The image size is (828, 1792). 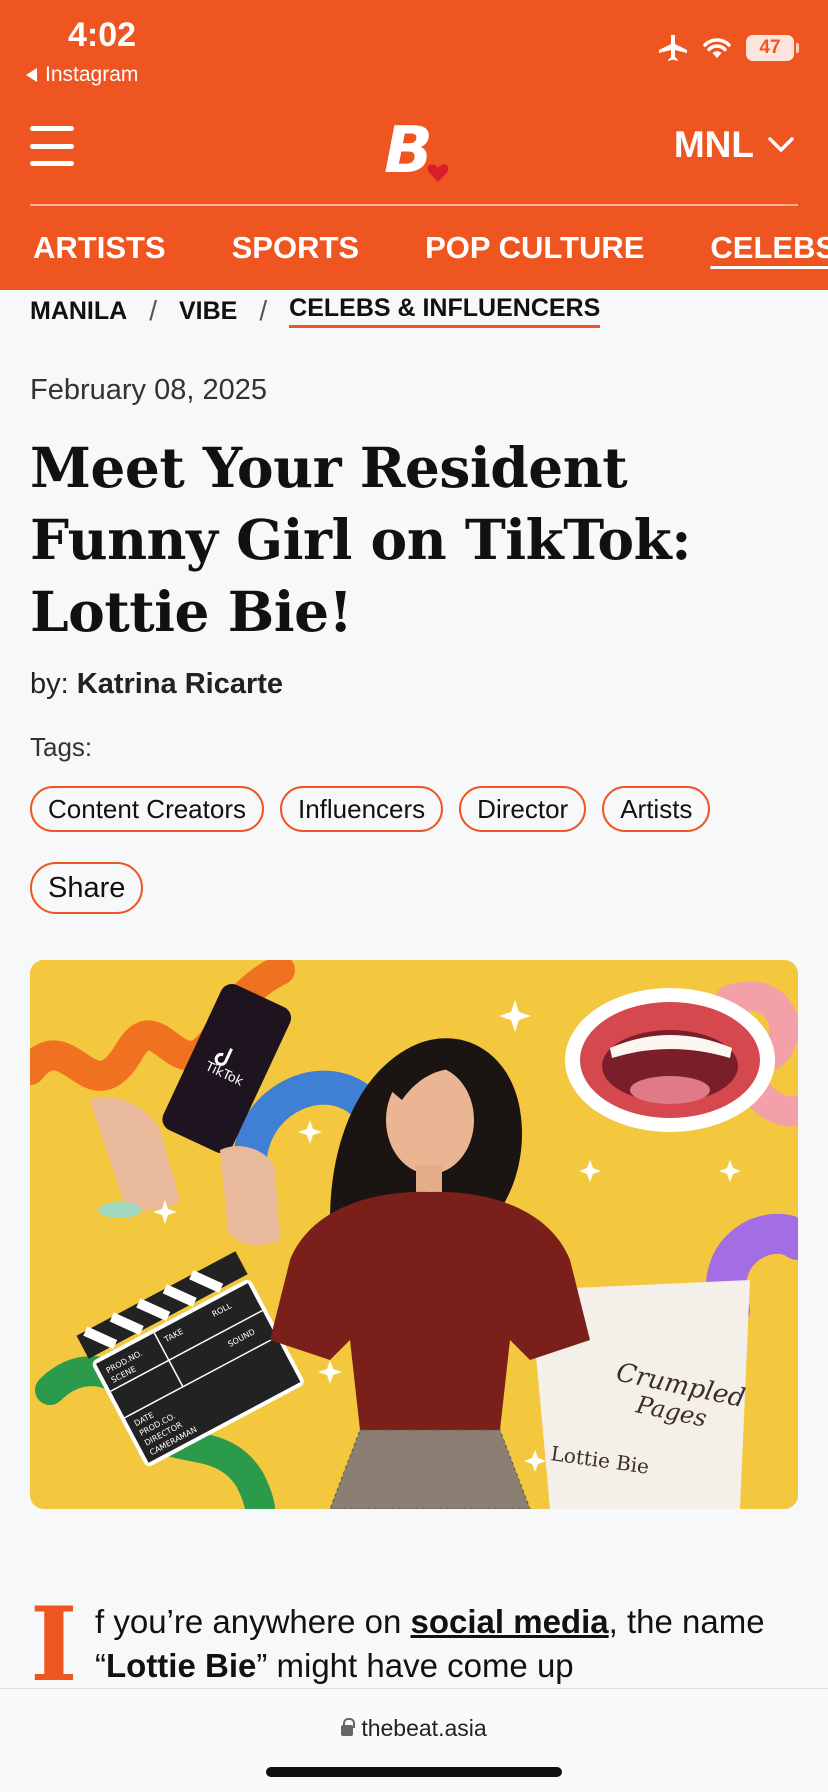 What do you see at coordinates (414, 1772) in the screenshot?
I see `home-indicator` at bounding box center [414, 1772].